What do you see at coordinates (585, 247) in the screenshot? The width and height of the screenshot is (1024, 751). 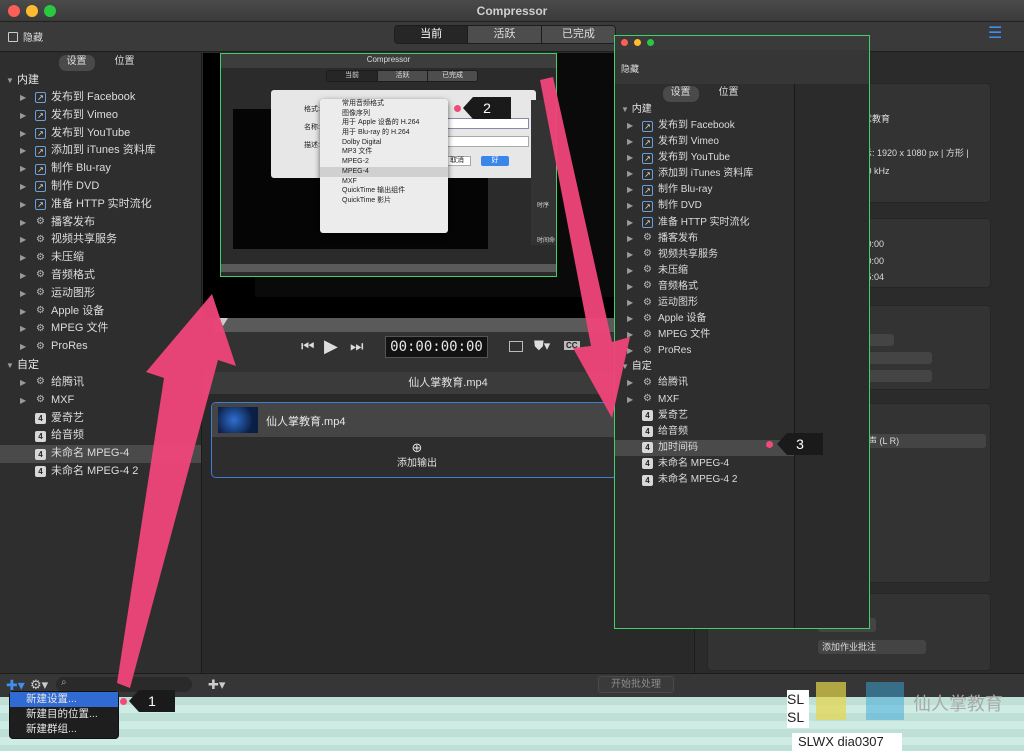 I see `arrow-2-icon` at bounding box center [585, 247].